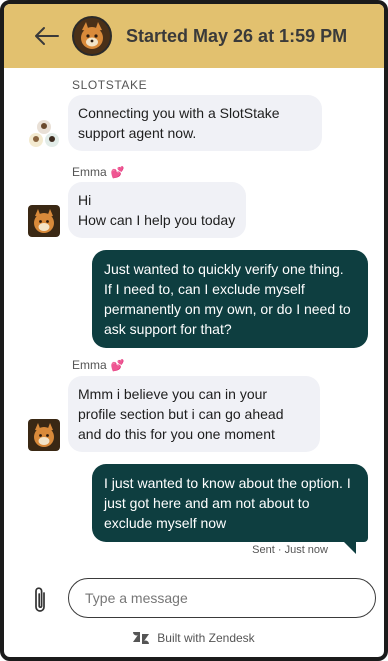 Image resolution: width=388 pixels, height=661 pixels. I want to click on message-line: ask support for that?, so click(168, 329).